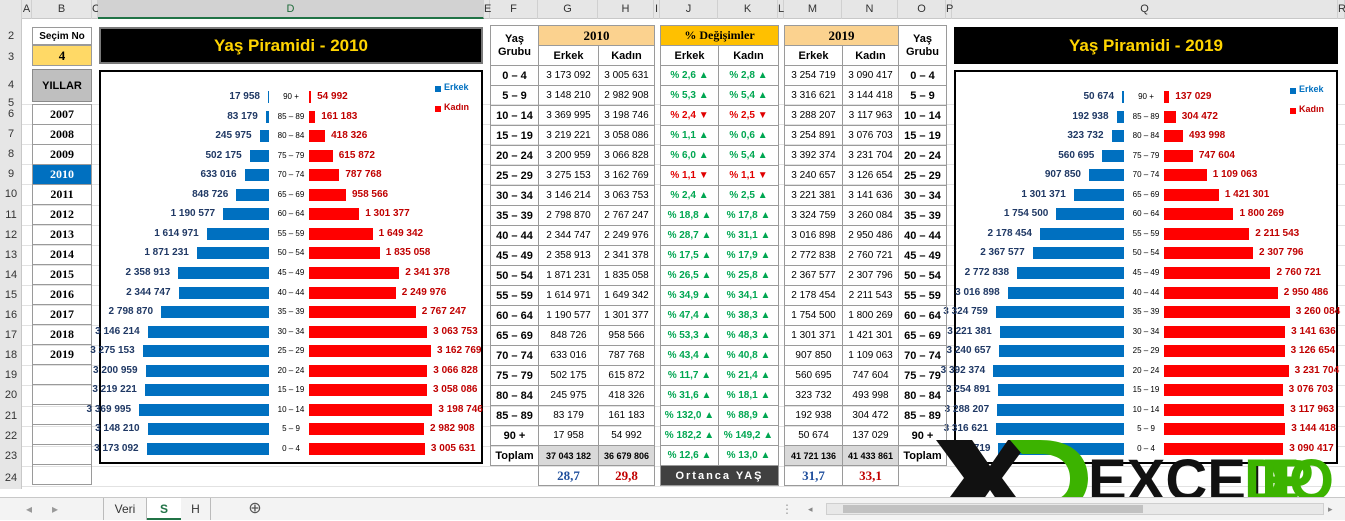 The width and height of the screenshot is (1345, 521). Describe the element at coordinates (514, 335) in the screenshot. I see `age-cell: 65 – 69` at that location.